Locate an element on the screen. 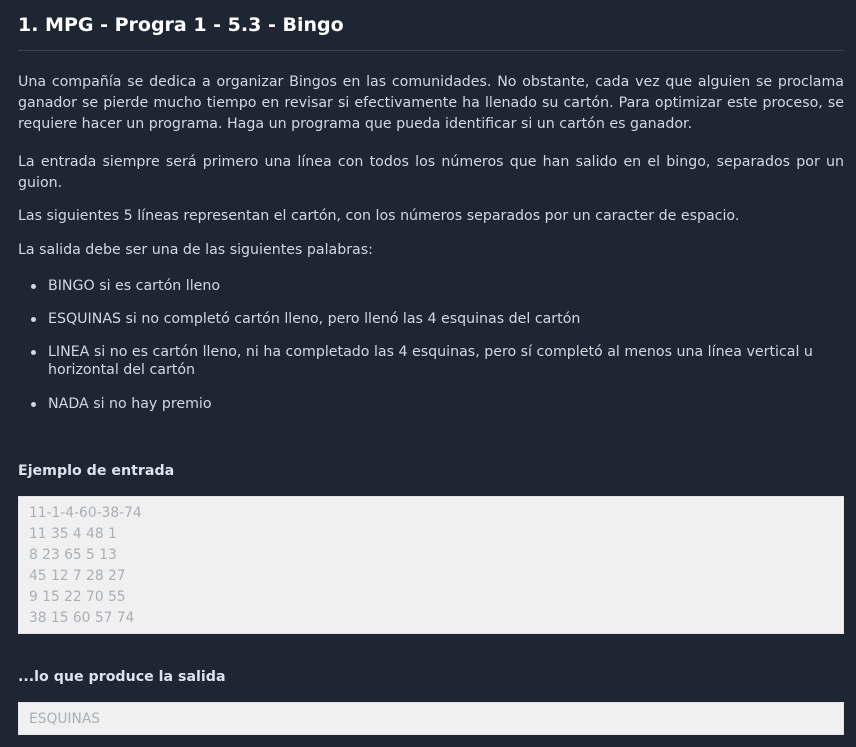 The height and width of the screenshot is (747, 856). example-output-box: ESQUINAS is located at coordinates (431, 718).